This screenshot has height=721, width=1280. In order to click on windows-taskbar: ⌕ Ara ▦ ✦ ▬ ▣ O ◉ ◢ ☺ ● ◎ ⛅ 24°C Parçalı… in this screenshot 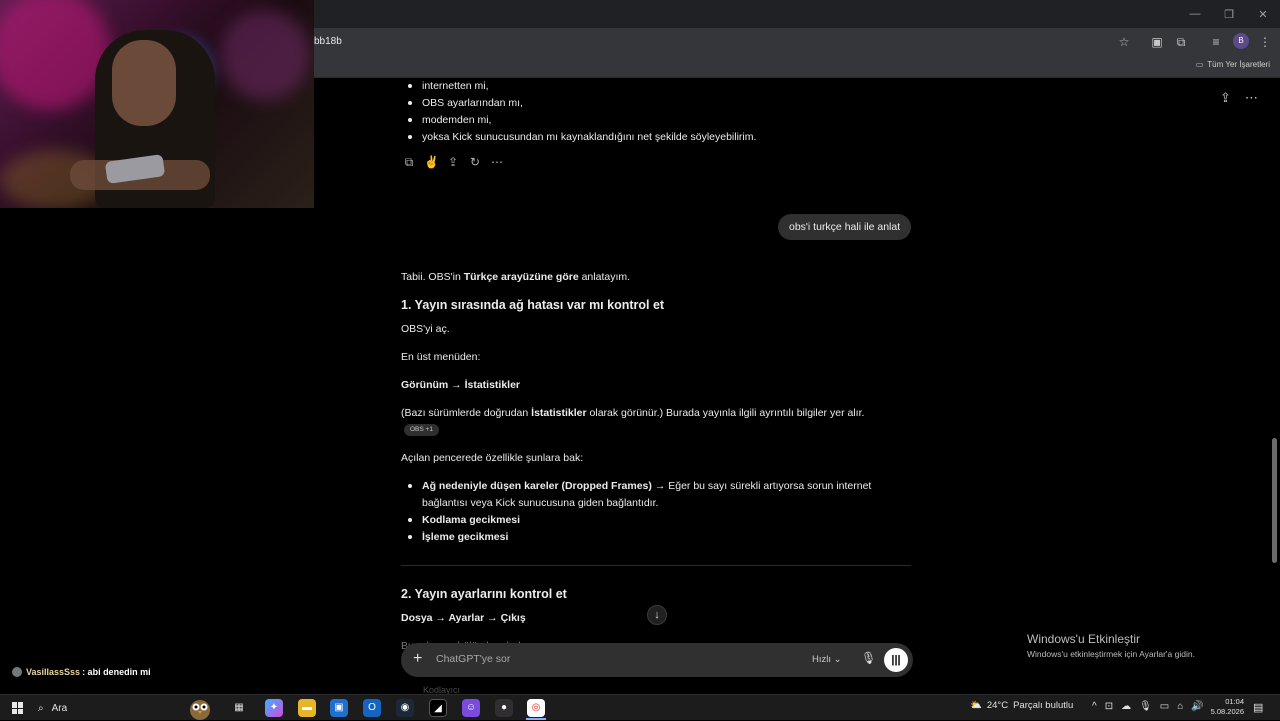, I will do `click(640, 707)`.